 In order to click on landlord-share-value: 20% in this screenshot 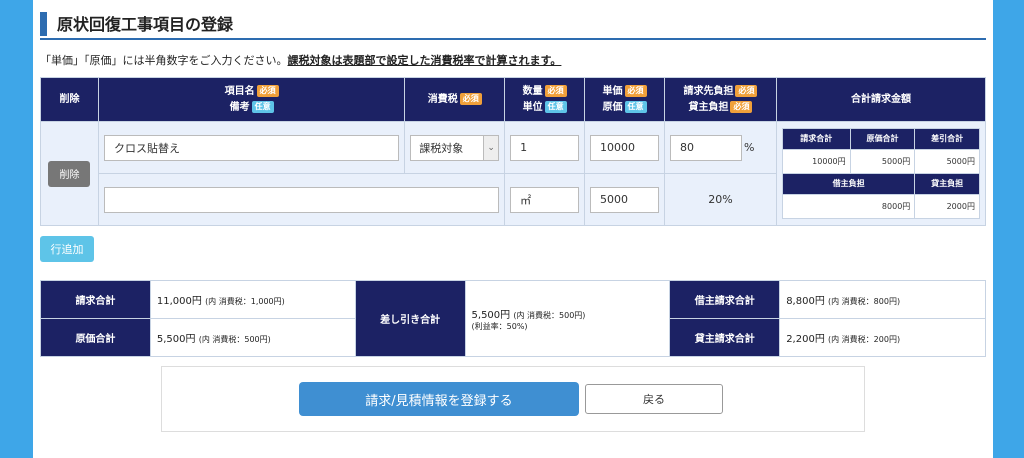, I will do `click(720, 199)`.